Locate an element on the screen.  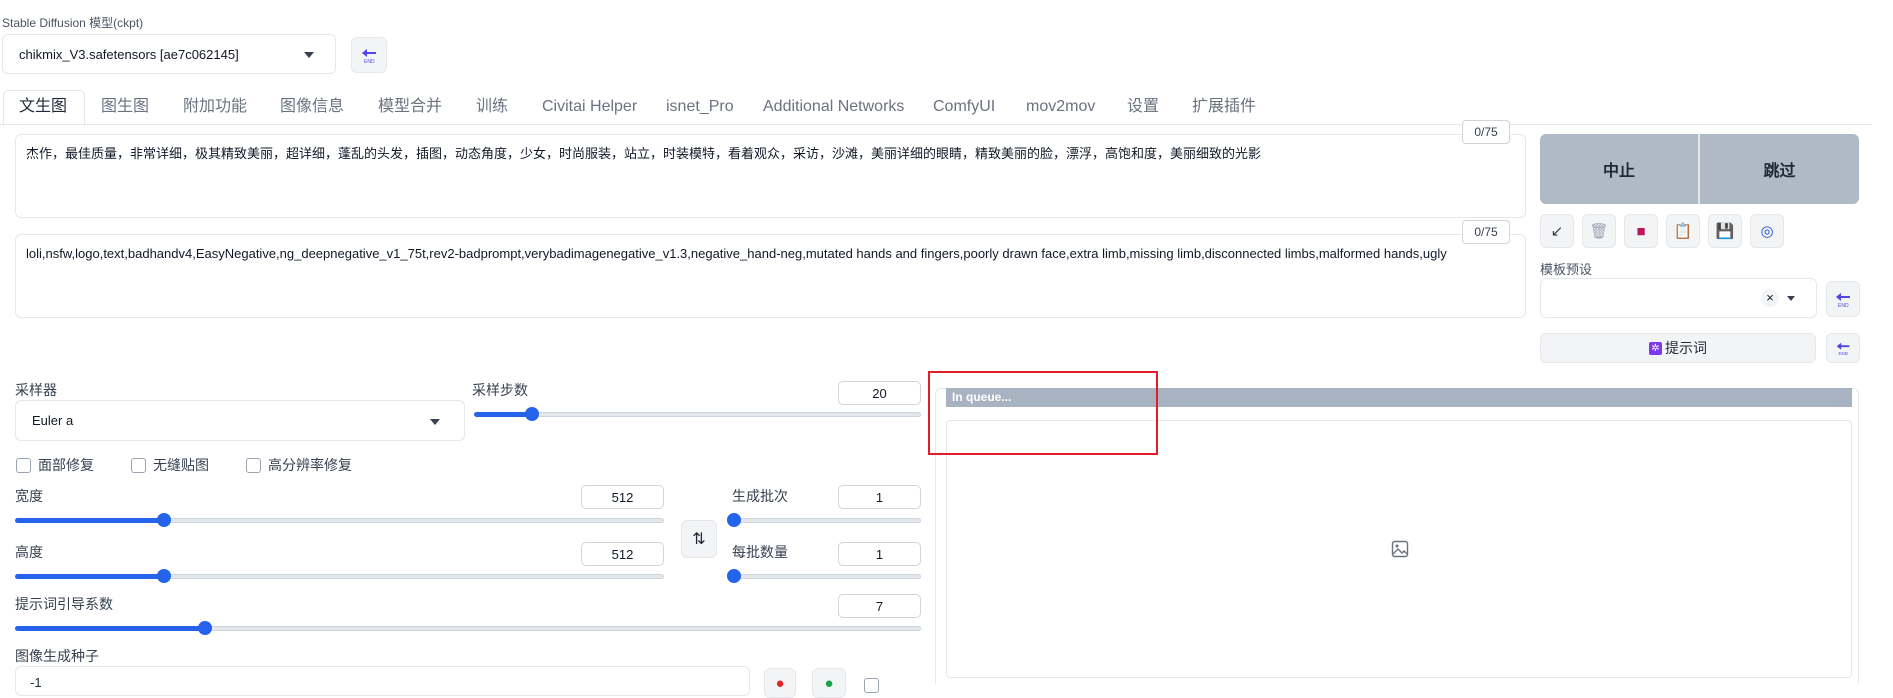
tab-train: 训练 is located at coordinates (492, 107).